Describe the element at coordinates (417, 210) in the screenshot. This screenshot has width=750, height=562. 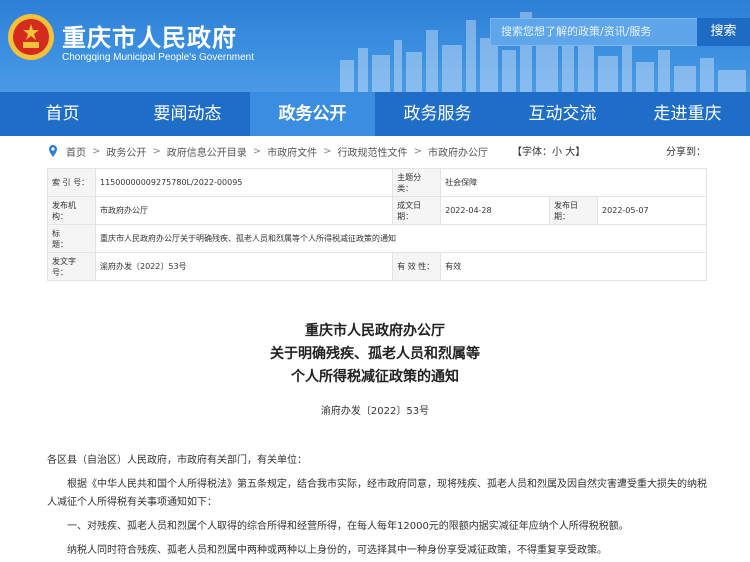
I see `created-date-key: 成文日期：` at that location.